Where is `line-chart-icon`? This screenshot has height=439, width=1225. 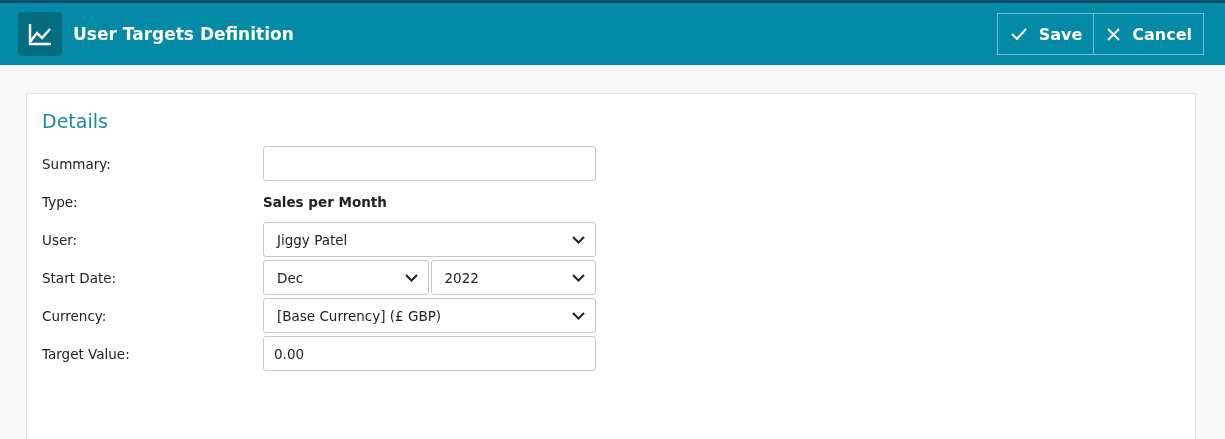
line-chart-icon is located at coordinates (40, 34).